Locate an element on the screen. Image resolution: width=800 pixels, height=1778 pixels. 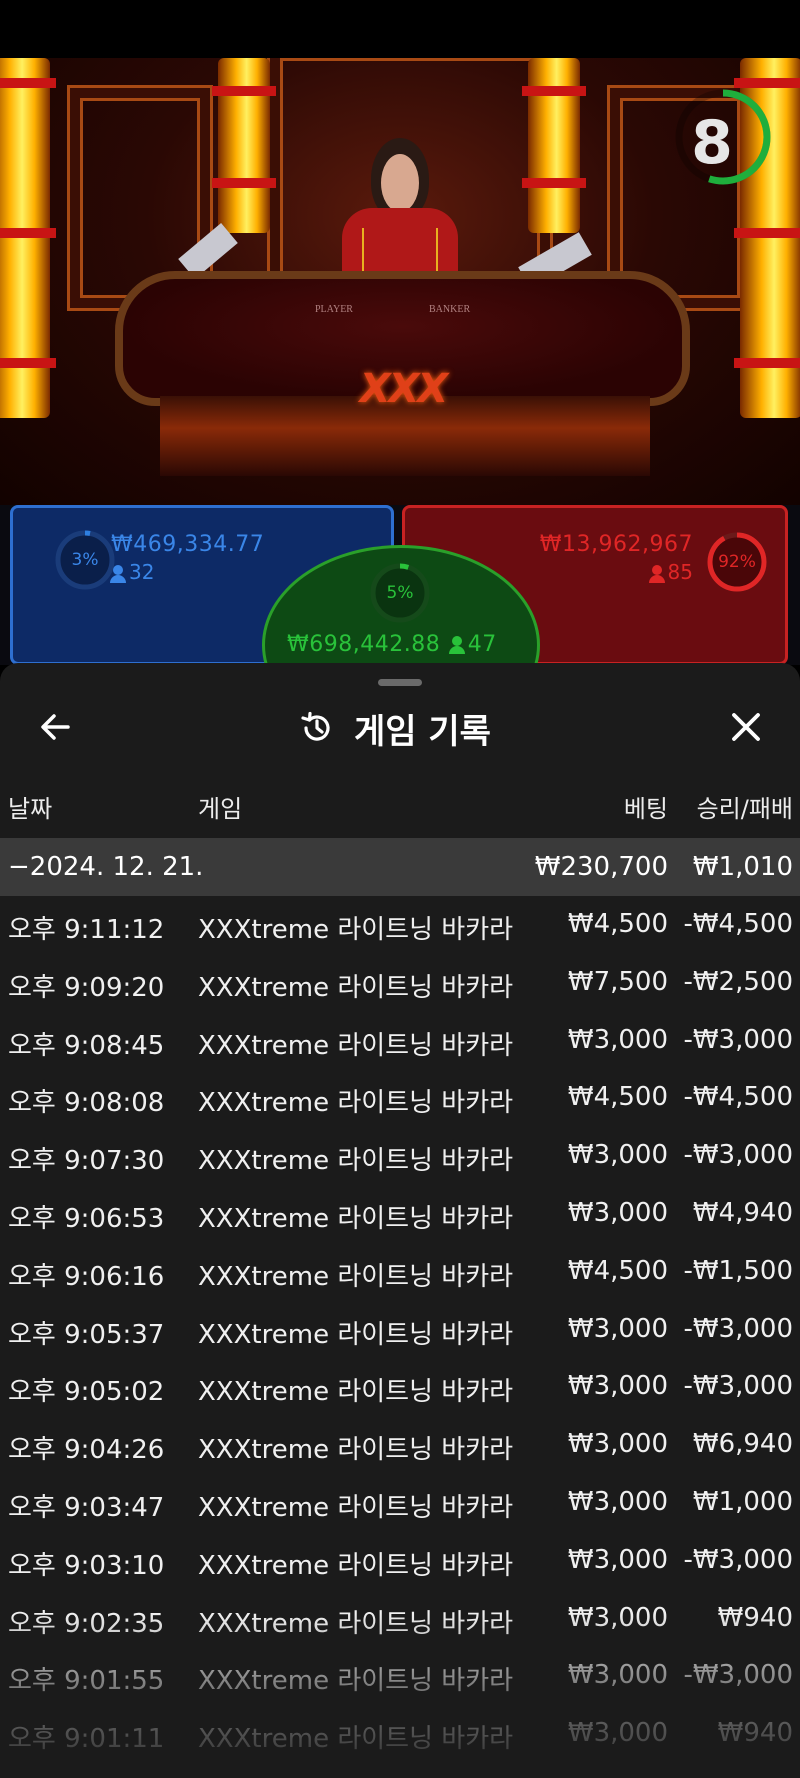
history-row: 오후 9:04:26 XXXtreme 라이트닝 바카라 ₩3,000 ₩6,940 is located at coordinates (400, 1445).